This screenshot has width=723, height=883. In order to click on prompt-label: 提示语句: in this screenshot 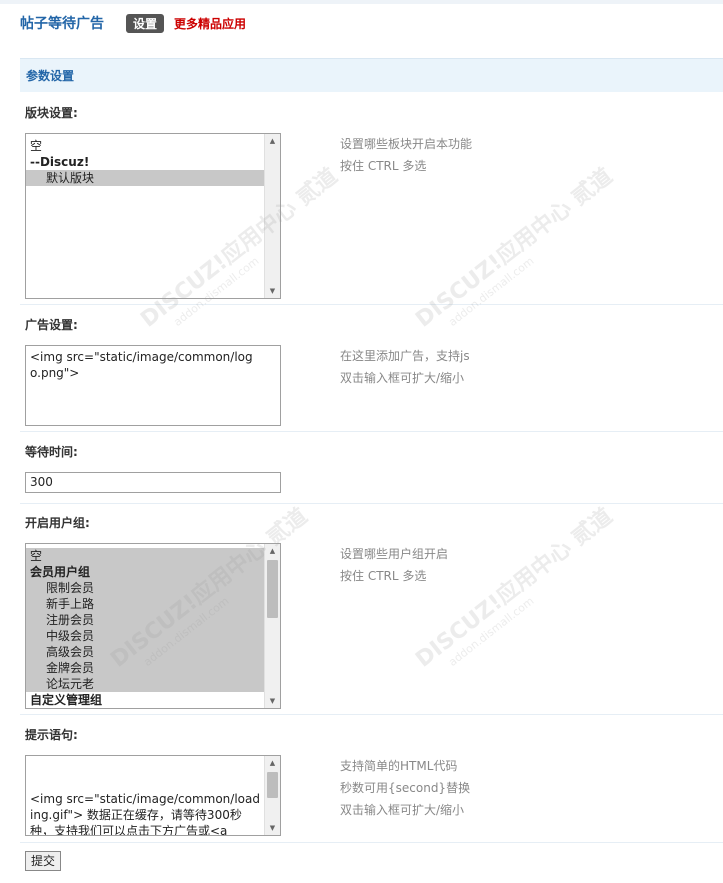, I will do `click(51, 735)`.